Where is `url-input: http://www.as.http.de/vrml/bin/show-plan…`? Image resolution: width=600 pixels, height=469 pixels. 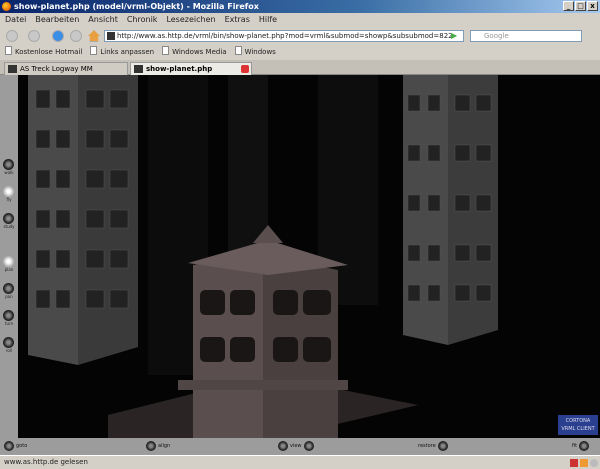 url-input: http://www.as.http.de/vrml/bin/show-plan… is located at coordinates (284, 36).